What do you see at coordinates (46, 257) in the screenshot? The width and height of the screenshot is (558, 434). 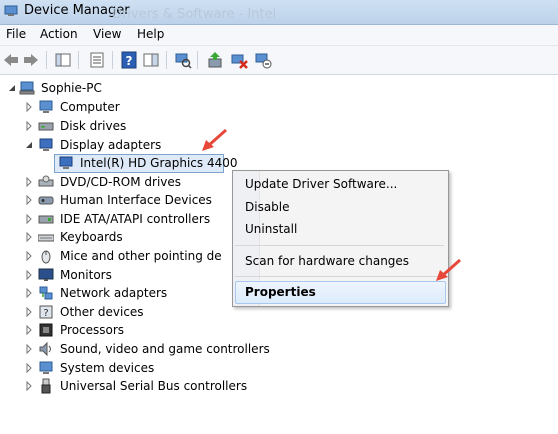 I see `mouse-icon` at bounding box center [46, 257].